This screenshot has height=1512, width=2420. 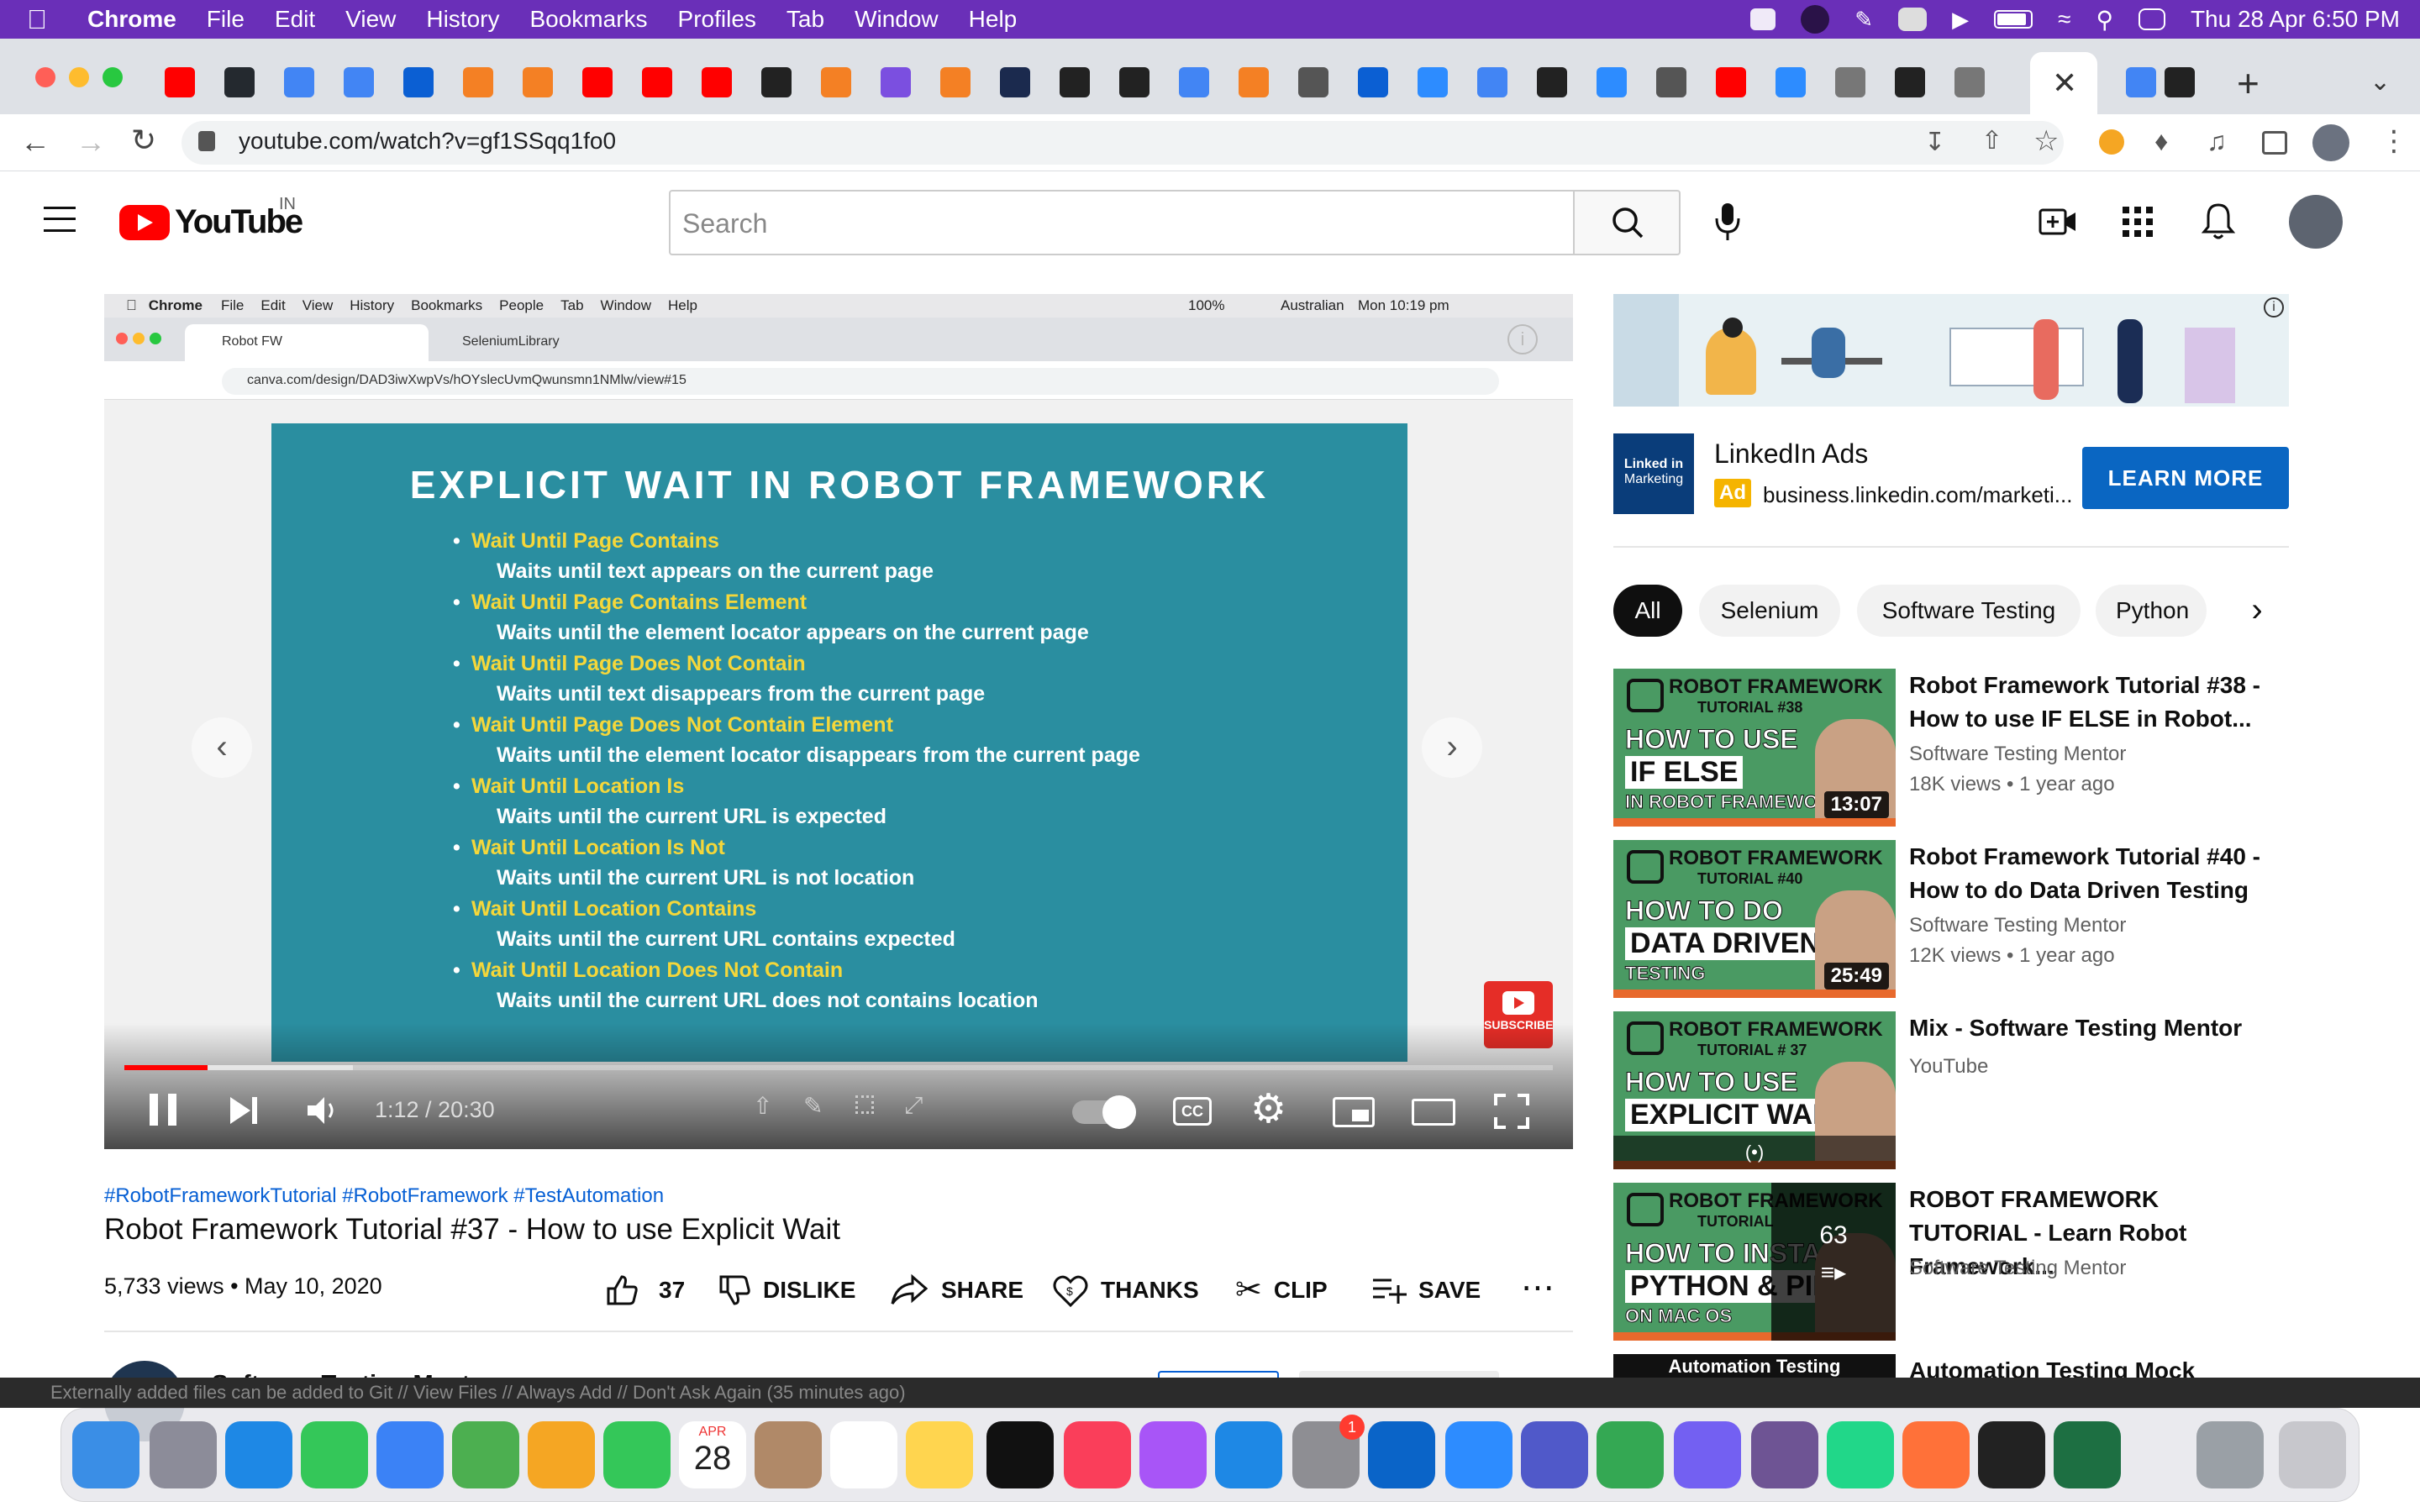 What do you see at coordinates (2046, 141) in the screenshot?
I see `bookmark-star-icon: ☆` at bounding box center [2046, 141].